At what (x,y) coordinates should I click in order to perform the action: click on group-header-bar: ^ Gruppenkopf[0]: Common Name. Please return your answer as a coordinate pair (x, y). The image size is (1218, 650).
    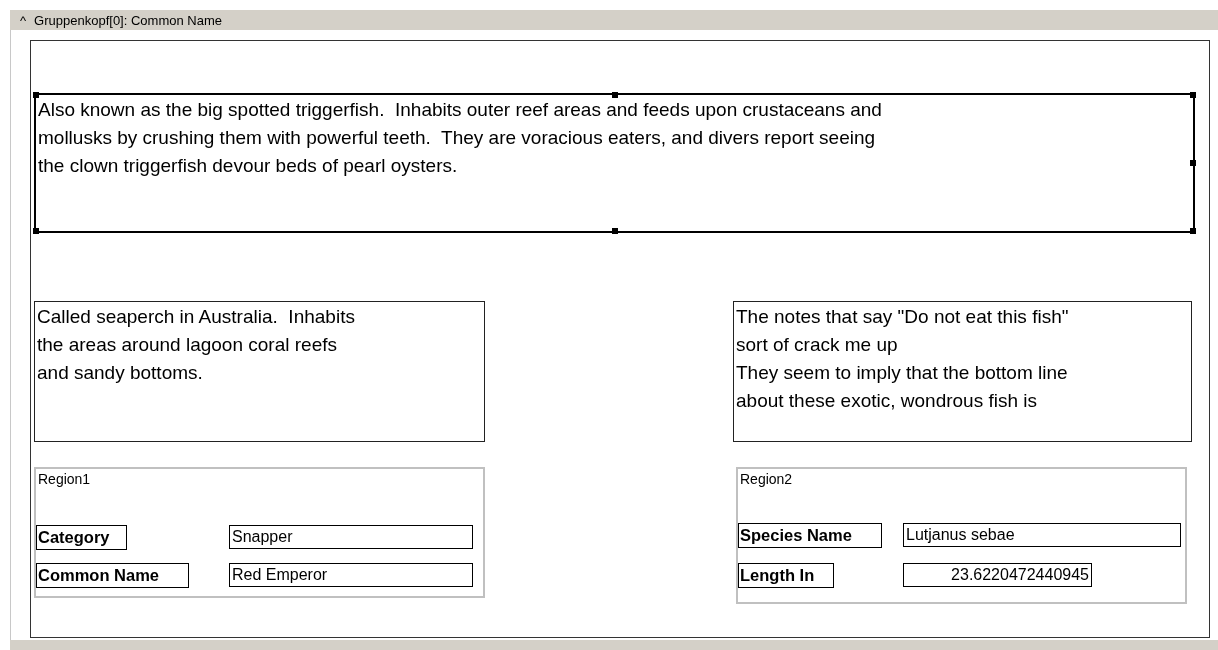
    Looking at the image, I should click on (614, 20).